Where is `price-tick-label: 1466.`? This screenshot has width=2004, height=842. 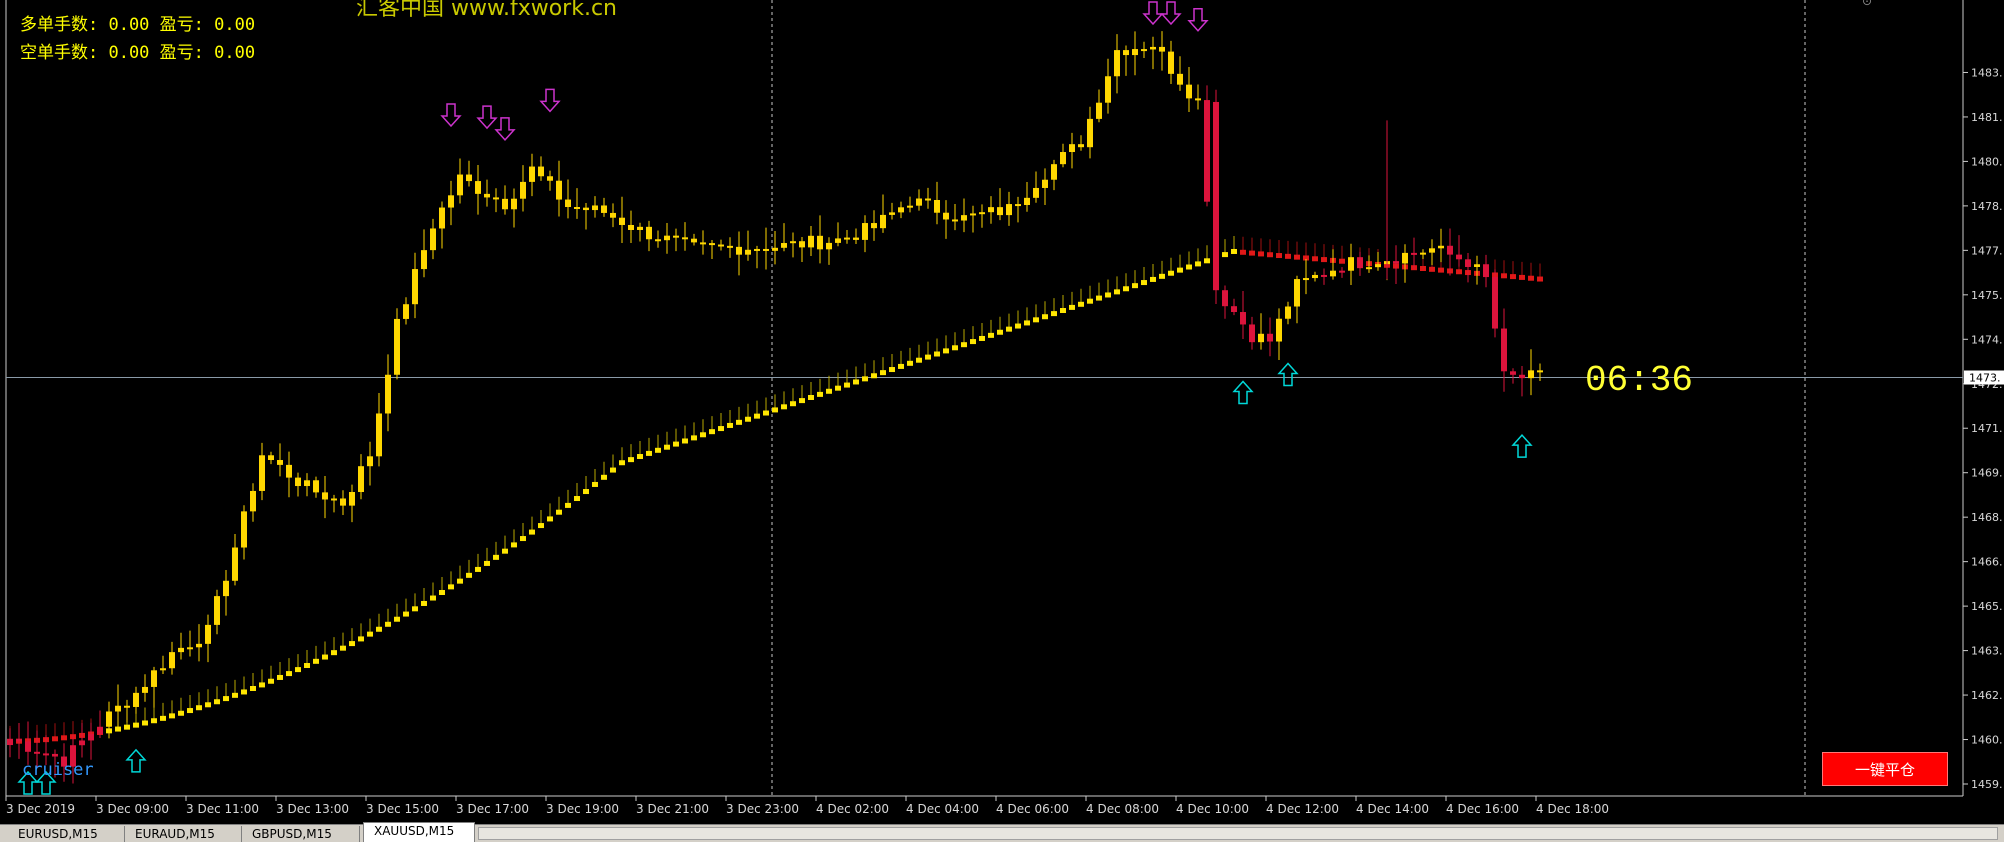 price-tick-label: 1466. is located at coordinates (1987, 562).